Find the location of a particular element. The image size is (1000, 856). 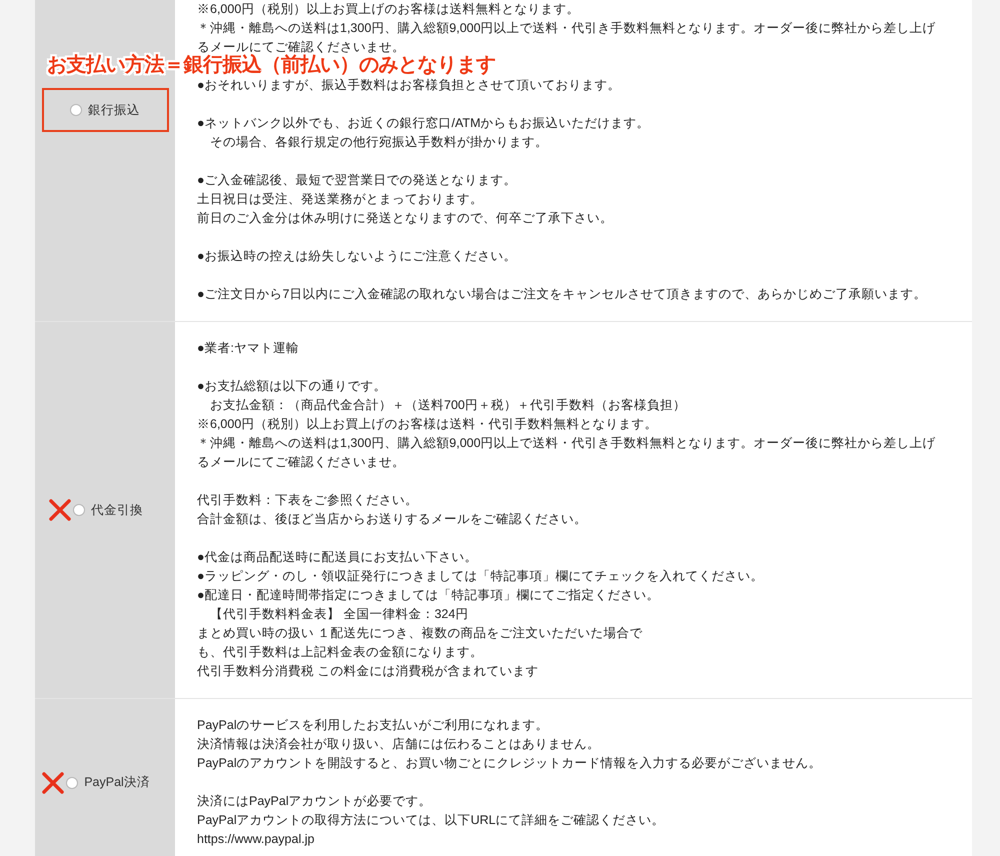

description-text: PayPalのサービスを利用したお支払いがご利用になれます。 is located at coordinates (373, 725).